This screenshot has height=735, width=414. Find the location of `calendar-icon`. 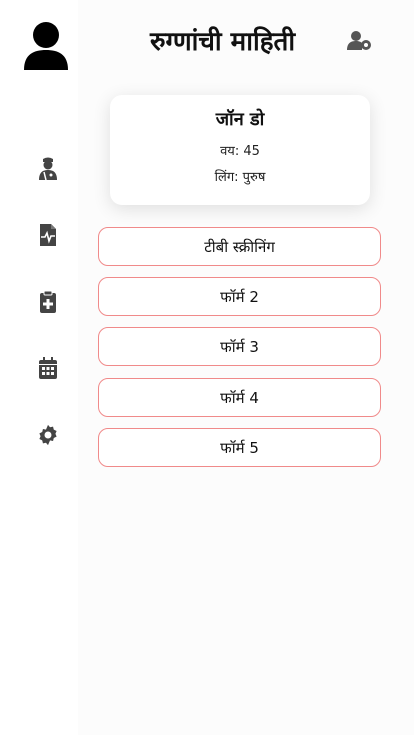

calendar-icon is located at coordinates (48, 368).